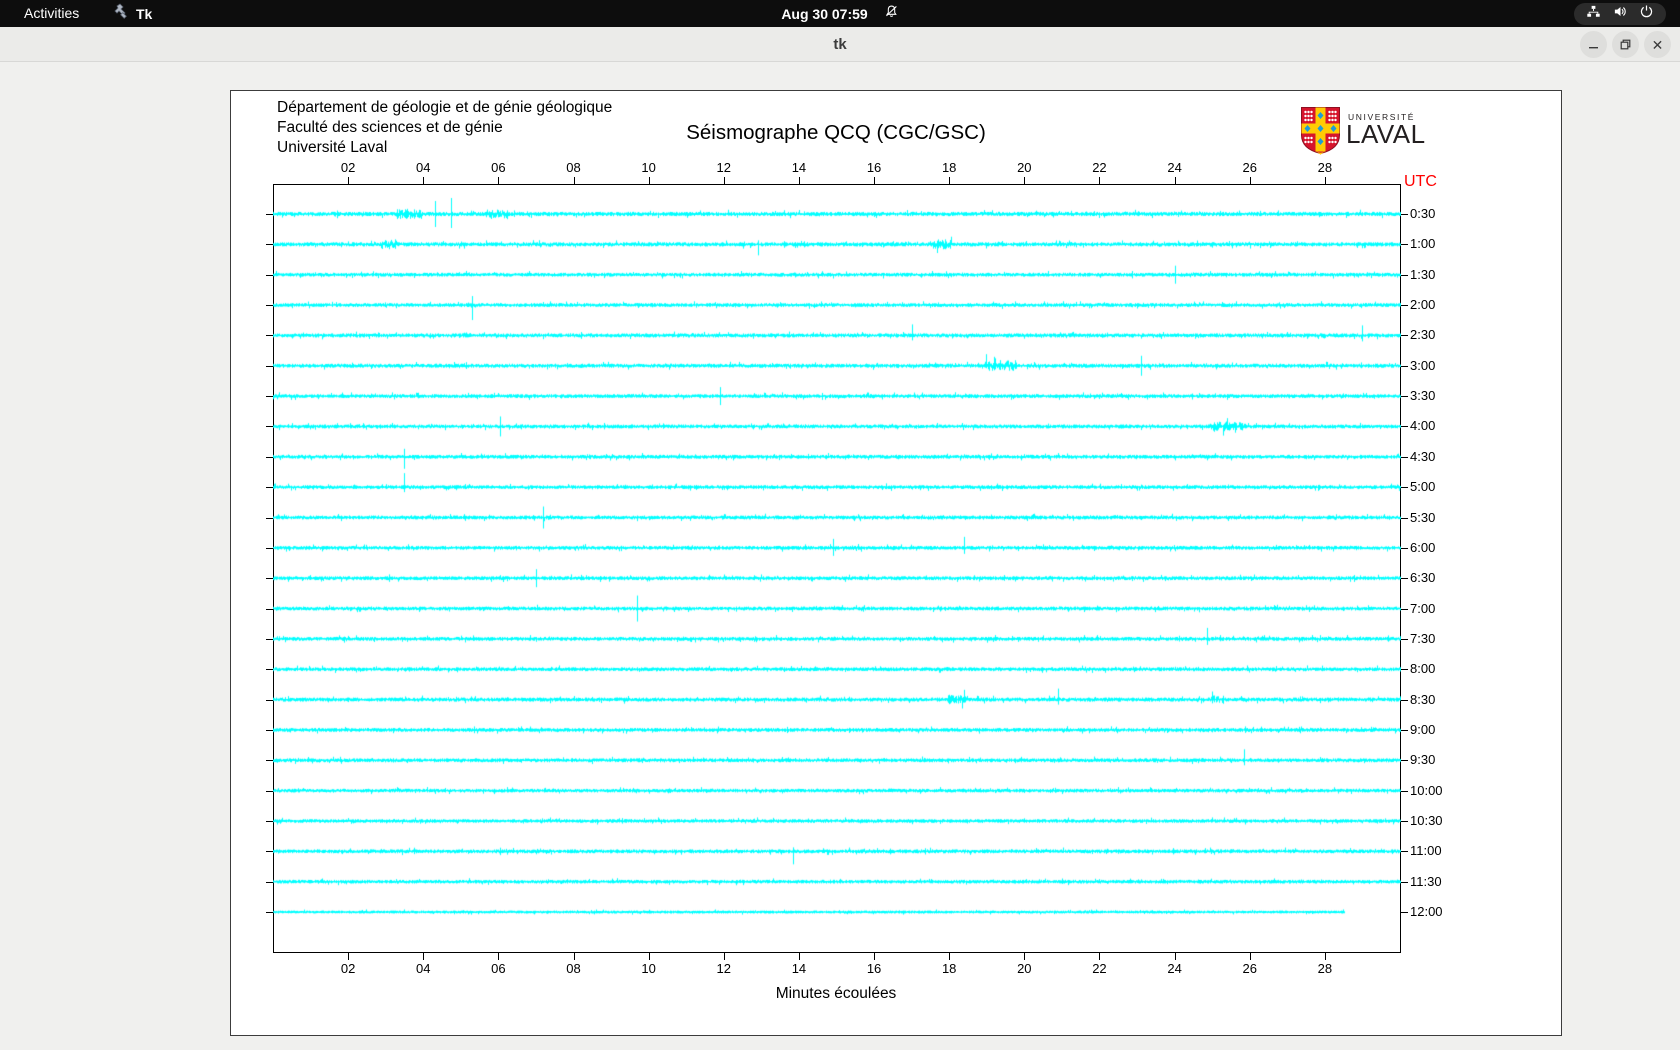  I want to click on focused-app-indicator: Tk, so click(132, 13).